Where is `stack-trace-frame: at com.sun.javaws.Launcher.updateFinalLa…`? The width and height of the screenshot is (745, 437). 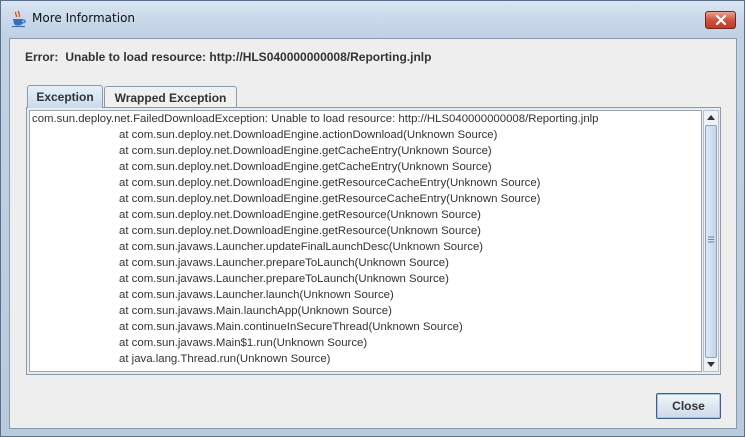
stack-trace-frame: at com.sun.javaws.Launcher.updateFinalLa… is located at coordinates (301, 247).